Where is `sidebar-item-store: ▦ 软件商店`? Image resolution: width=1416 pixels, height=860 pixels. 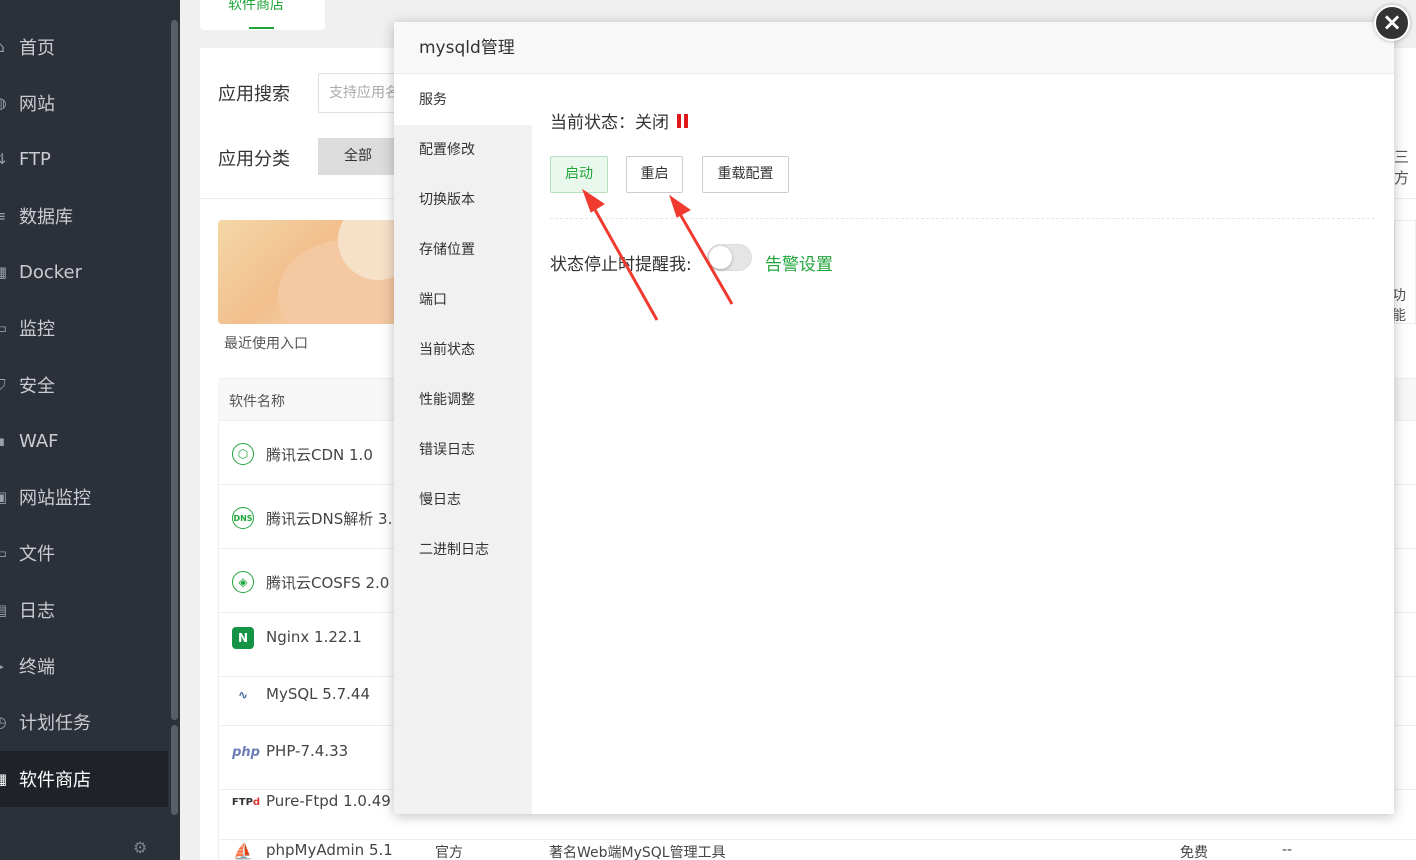
sidebar-item-store: ▦ 软件商店 is located at coordinates (84, 779).